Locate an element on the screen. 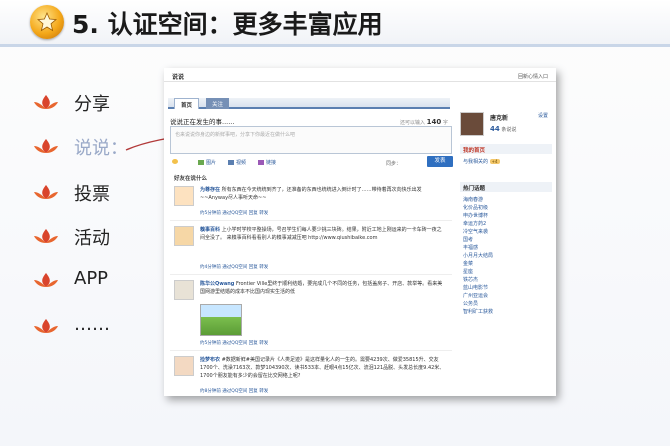 The image size is (670, 446). link-button: 链接 is located at coordinates (267, 162).